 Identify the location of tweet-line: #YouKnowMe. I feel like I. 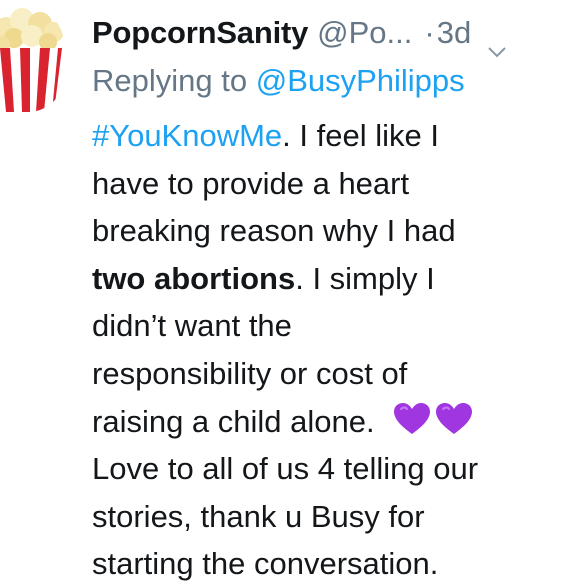
(327, 136).